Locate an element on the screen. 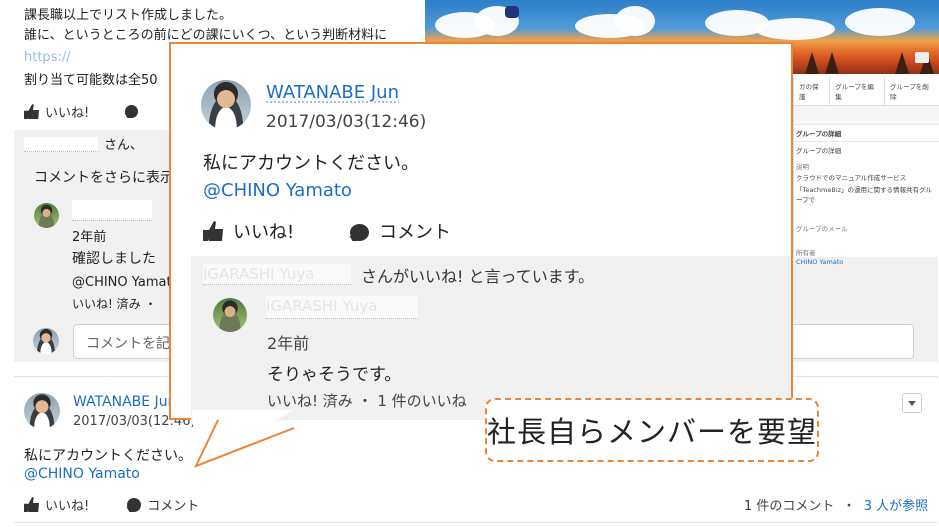 The height and width of the screenshot is (527, 939). email-label: グループのメール is located at coordinates (822, 229).